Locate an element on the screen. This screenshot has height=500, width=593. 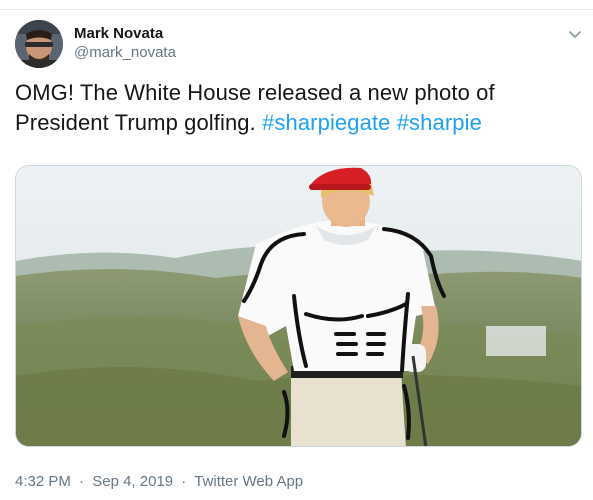
author-handle: @mark_novata is located at coordinates (125, 53).